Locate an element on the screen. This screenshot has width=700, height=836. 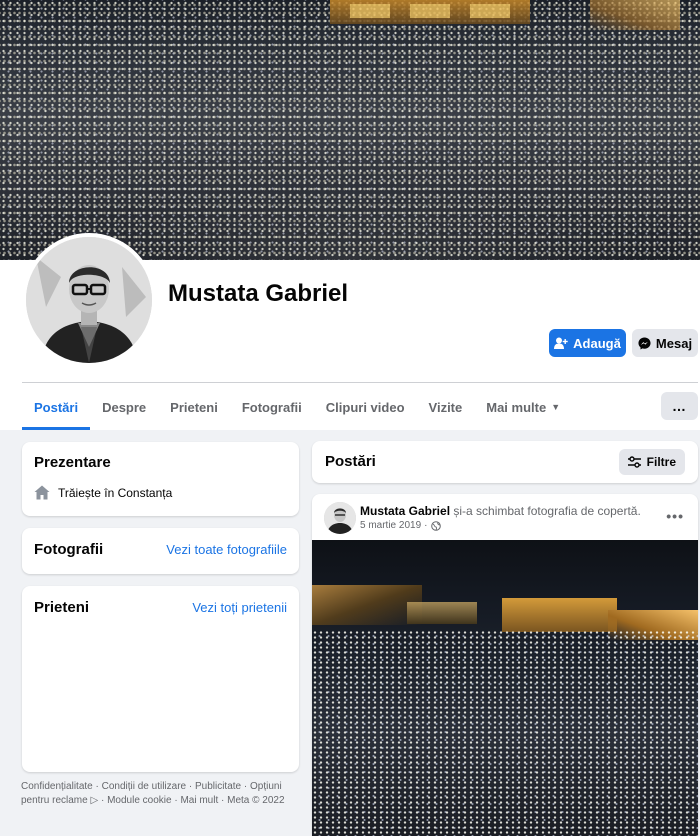
tab-label: Despre is located at coordinates (124, 407).